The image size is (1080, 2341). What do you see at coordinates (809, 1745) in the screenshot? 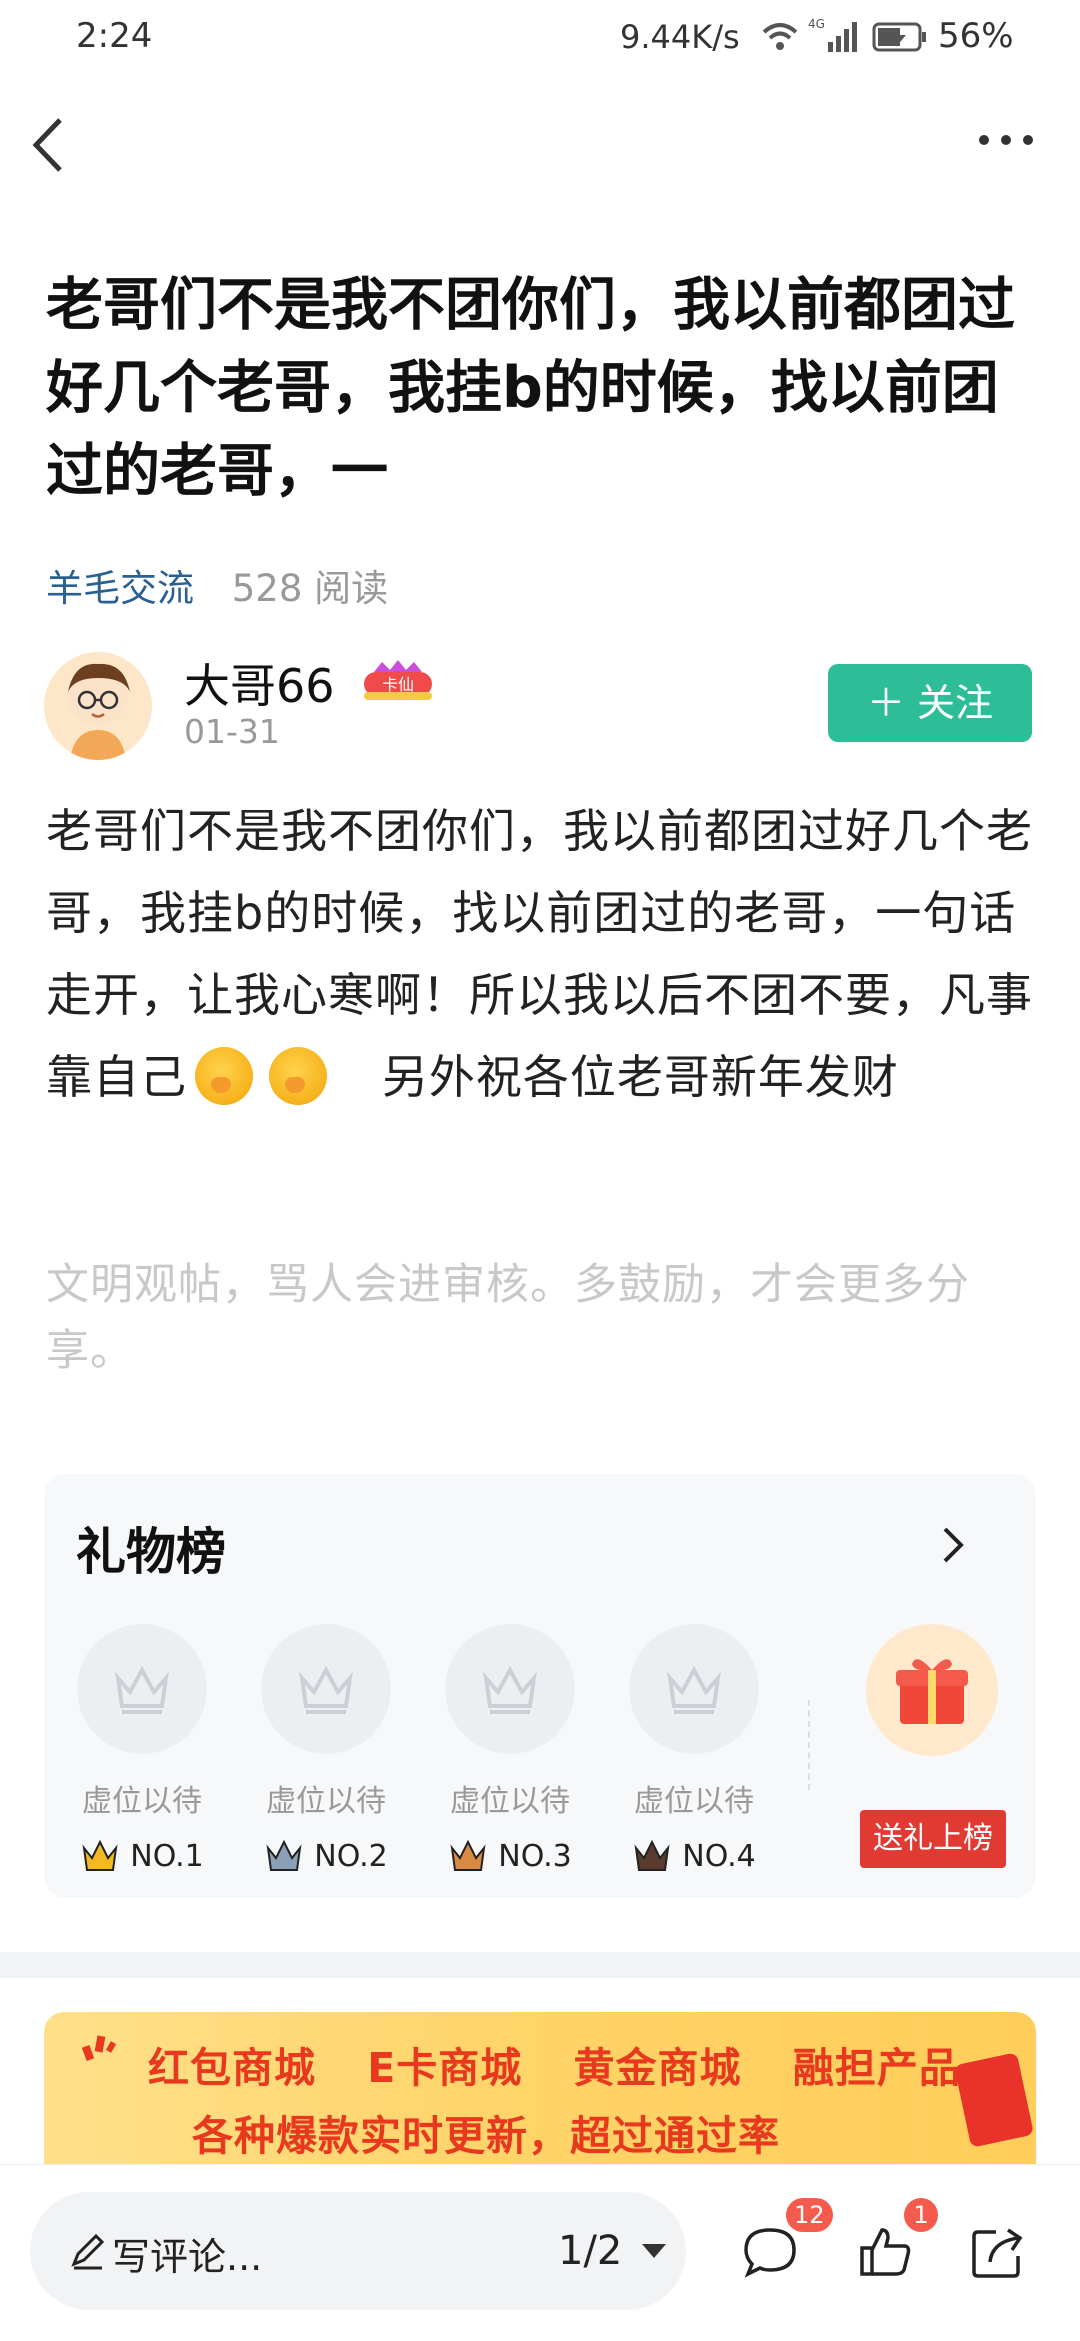
I see `gift-divider` at bounding box center [809, 1745].